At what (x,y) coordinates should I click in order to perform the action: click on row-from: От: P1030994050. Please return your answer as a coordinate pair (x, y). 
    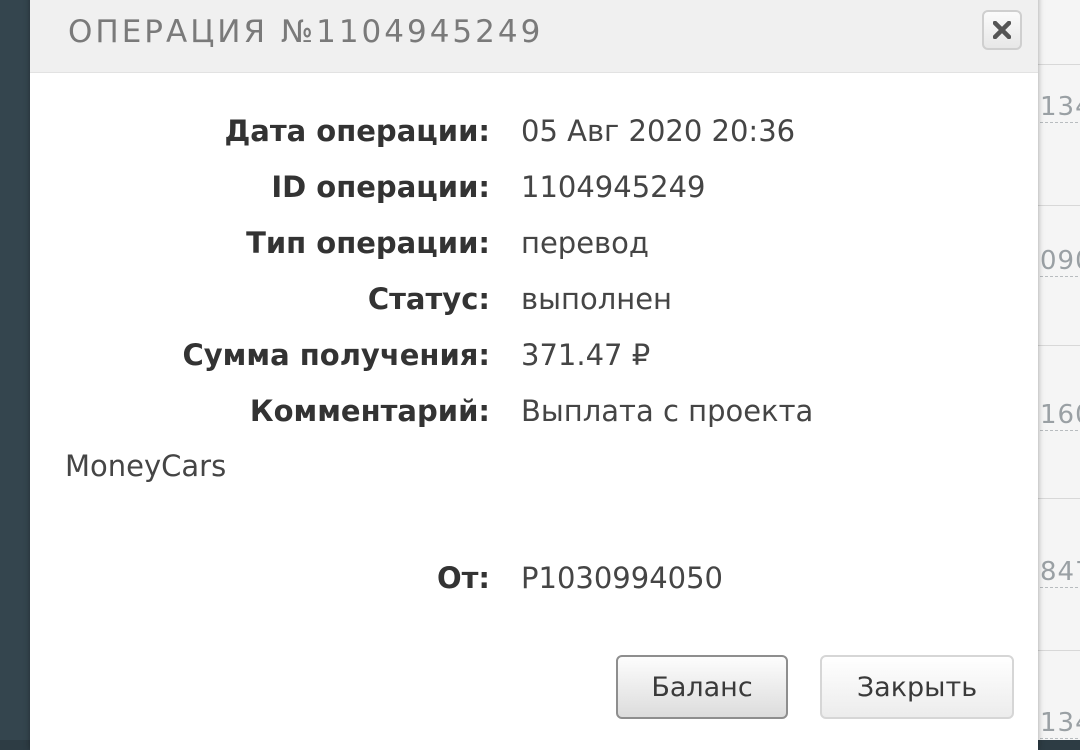
    Looking at the image, I should click on (534, 578).